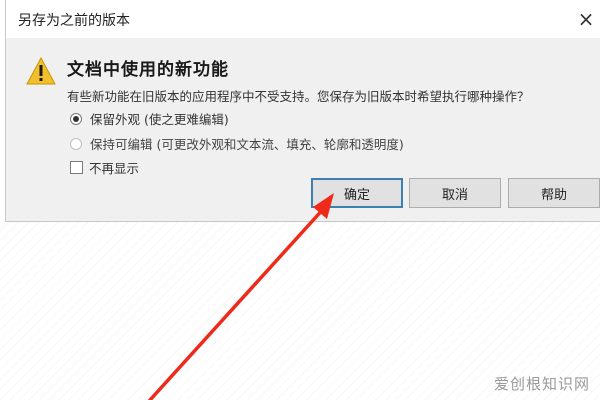 This screenshot has width=600, height=400. Describe the element at coordinates (541, 384) in the screenshot. I see `watermark-text: 爱创根知识网` at that location.